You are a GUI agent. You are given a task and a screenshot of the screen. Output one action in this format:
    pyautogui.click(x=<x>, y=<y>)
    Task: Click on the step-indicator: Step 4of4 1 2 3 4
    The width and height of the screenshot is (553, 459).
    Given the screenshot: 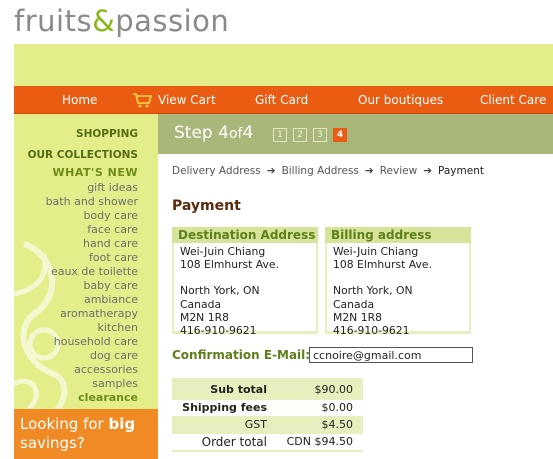 What is the action you would take?
    pyautogui.click(x=355, y=134)
    